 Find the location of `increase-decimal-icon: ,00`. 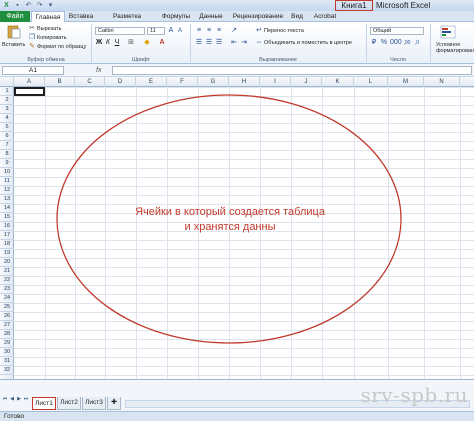

increase-decimal-icon: ,00 is located at coordinates (407, 43).